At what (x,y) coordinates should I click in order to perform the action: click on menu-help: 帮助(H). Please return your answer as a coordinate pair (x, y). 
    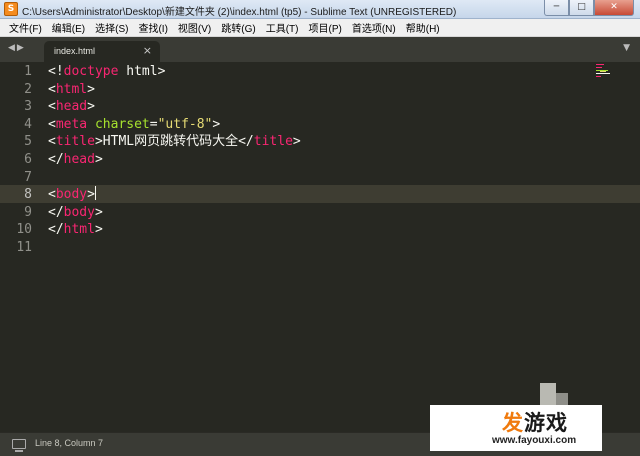
    Looking at the image, I should click on (423, 27).